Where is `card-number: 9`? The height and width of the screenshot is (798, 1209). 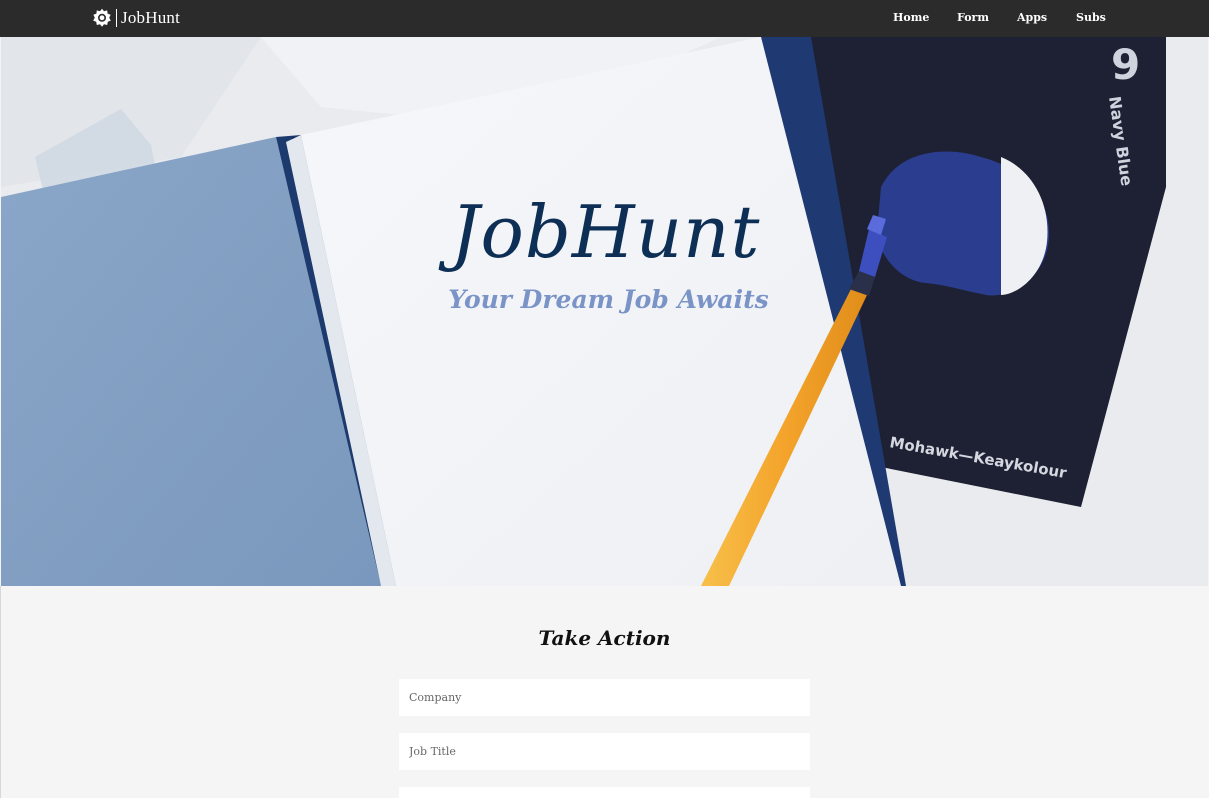
card-number: 9 is located at coordinates (1125, 64).